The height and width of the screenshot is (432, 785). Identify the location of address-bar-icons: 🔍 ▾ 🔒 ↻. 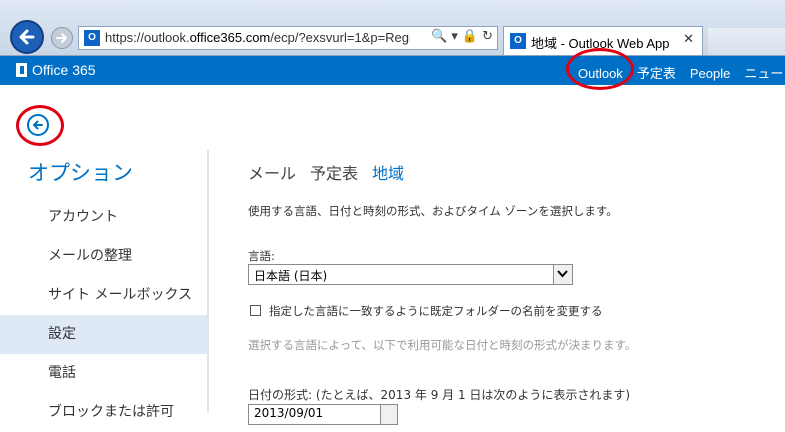
(460, 36).